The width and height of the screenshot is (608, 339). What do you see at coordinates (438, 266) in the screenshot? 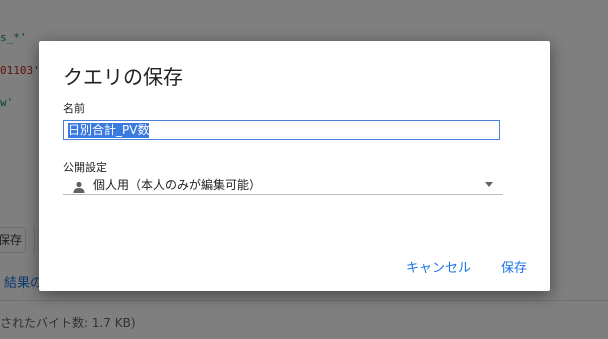
I see `cancel-button: キャンセル` at bounding box center [438, 266].